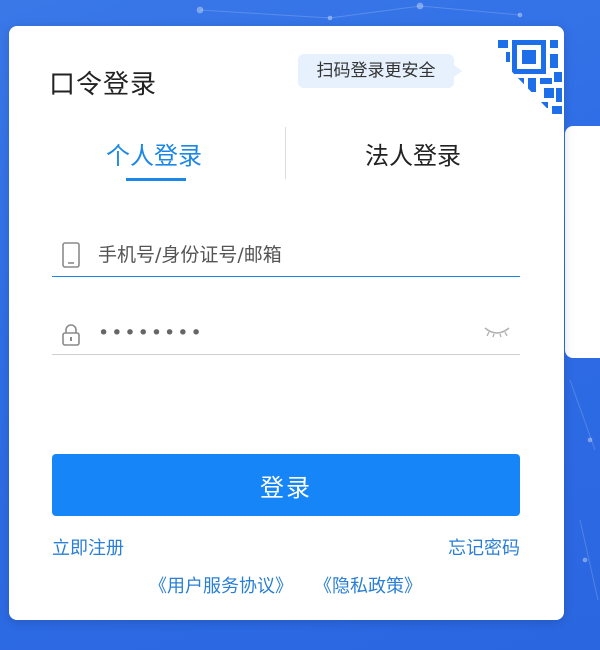  What do you see at coordinates (221, 585) in the screenshot?
I see `terms-of-service-link: 《用户服务协议》` at bounding box center [221, 585].